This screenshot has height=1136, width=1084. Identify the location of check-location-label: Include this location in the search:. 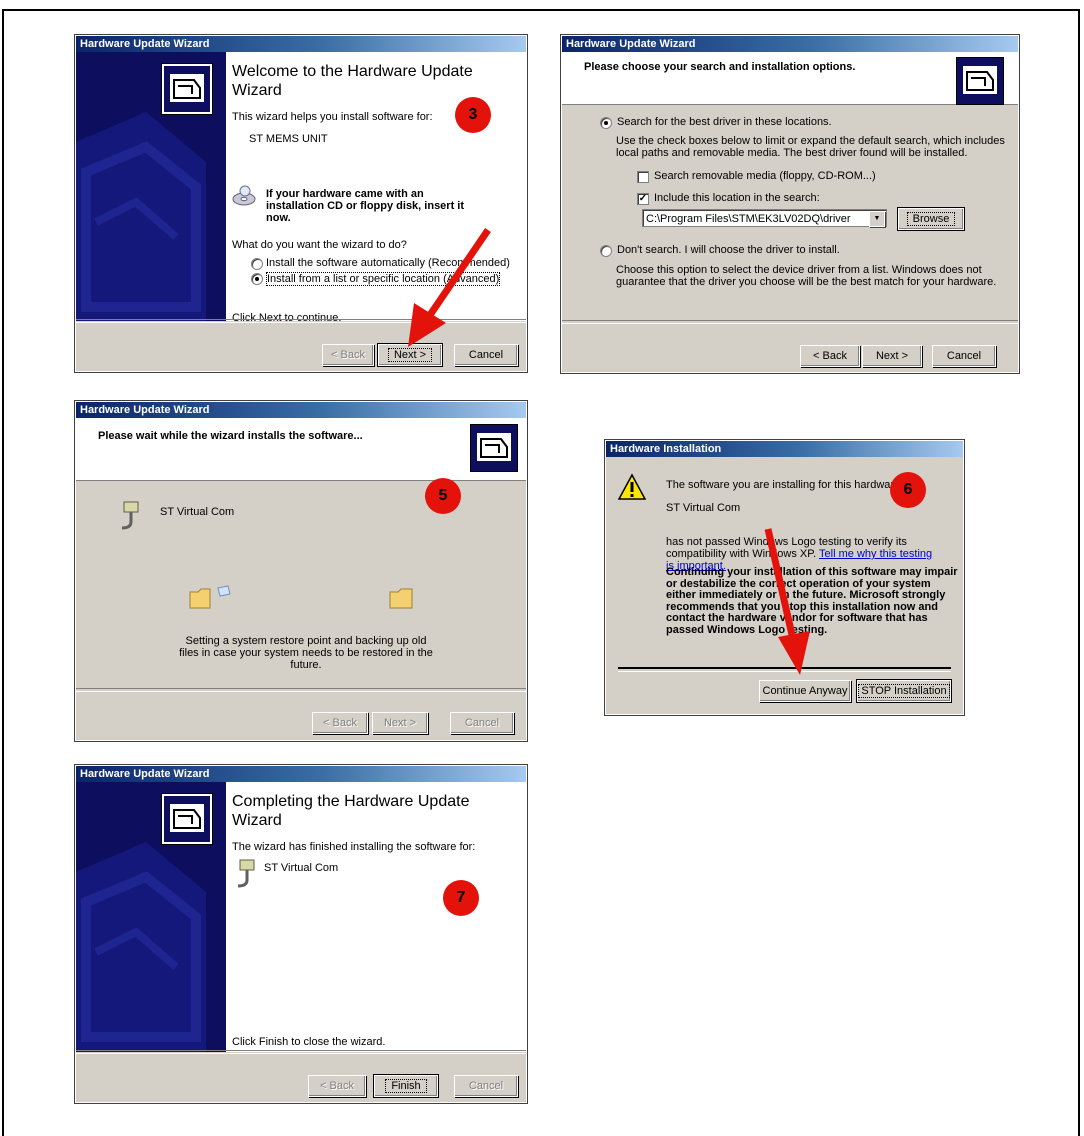
(737, 198).